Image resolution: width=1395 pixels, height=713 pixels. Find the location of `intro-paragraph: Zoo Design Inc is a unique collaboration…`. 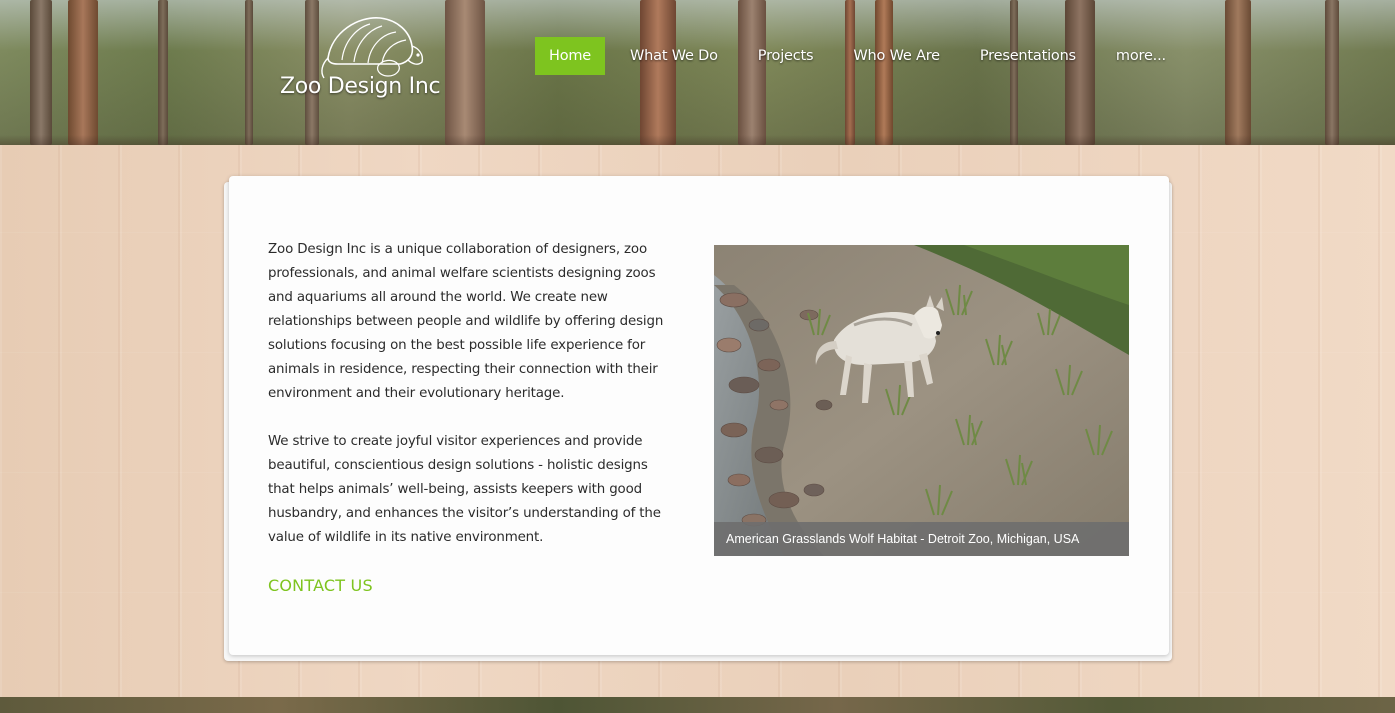

intro-paragraph: Zoo Design Inc is a unique collaboration… is located at coordinates (466, 321).